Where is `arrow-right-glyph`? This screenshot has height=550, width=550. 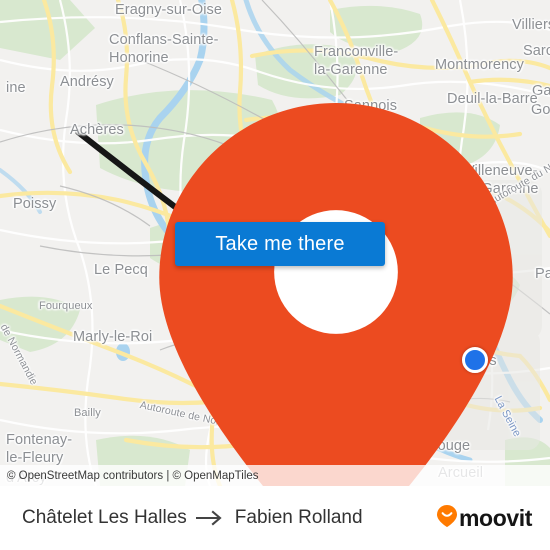 arrow-right-glyph is located at coordinates (208, 518).